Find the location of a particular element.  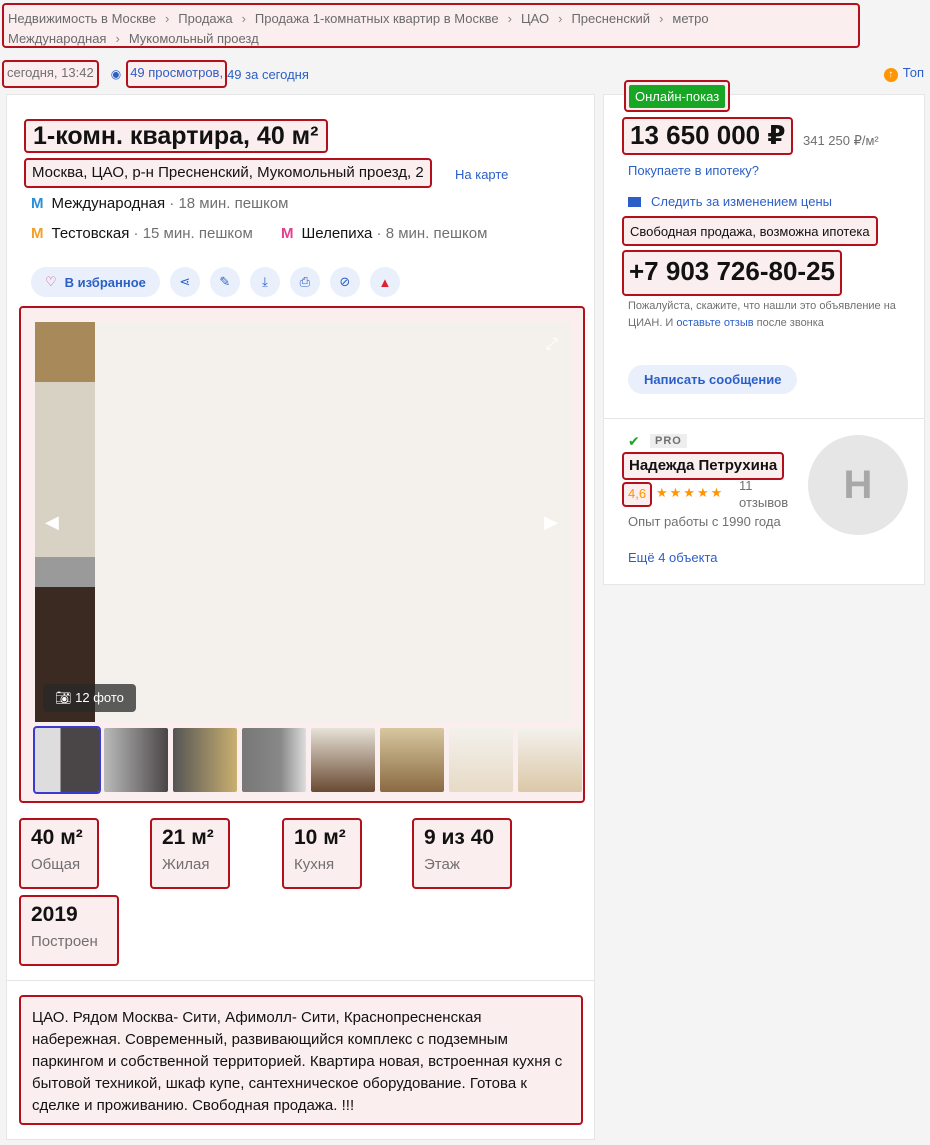

feature-label: Этаж is located at coordinates (442, 864).